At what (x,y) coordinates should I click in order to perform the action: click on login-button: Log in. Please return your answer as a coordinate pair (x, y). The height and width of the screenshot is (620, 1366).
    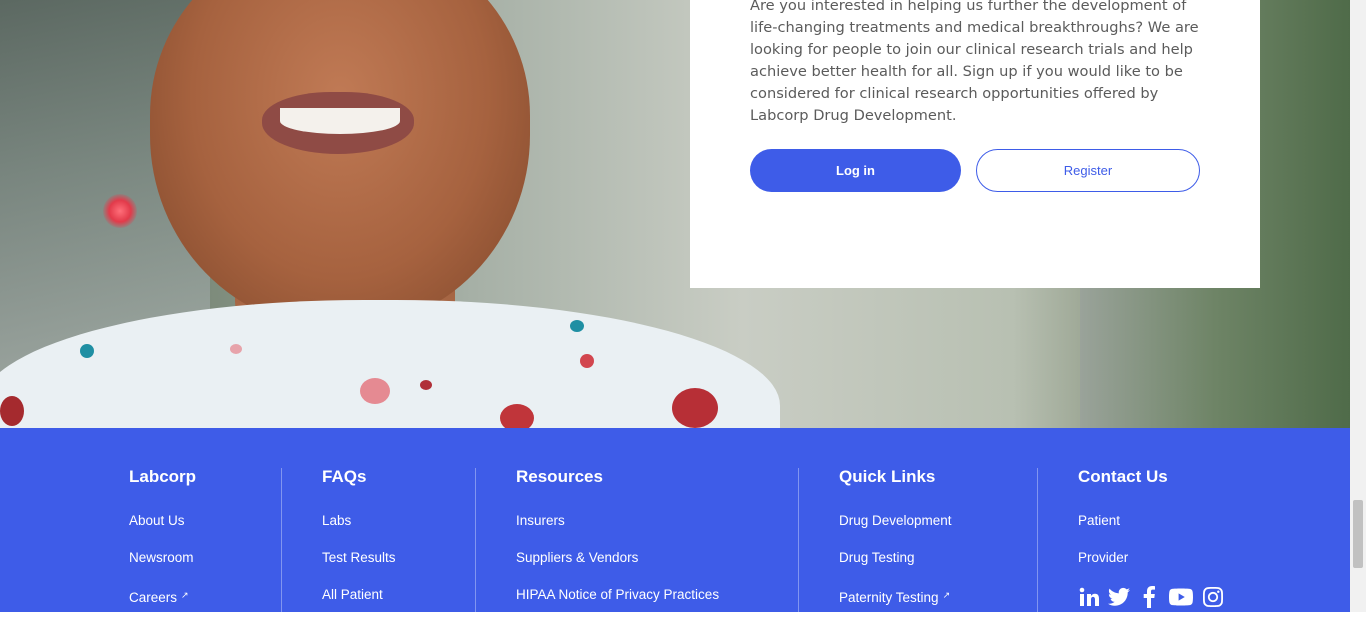
    Looking at the image, I should click on (855, 170).